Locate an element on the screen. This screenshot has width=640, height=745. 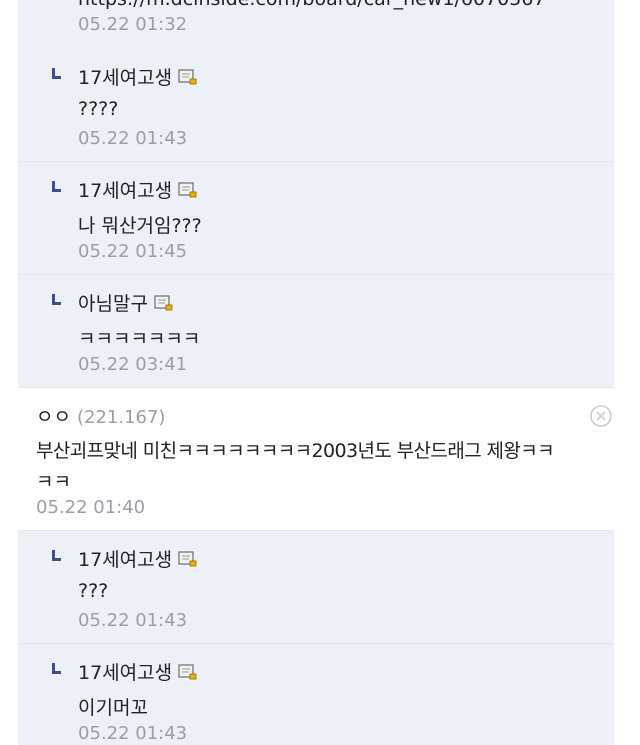
reply-text: ㅋㅋㅋㅋㅋㅋㅋ is located at coordinates (139, 339).